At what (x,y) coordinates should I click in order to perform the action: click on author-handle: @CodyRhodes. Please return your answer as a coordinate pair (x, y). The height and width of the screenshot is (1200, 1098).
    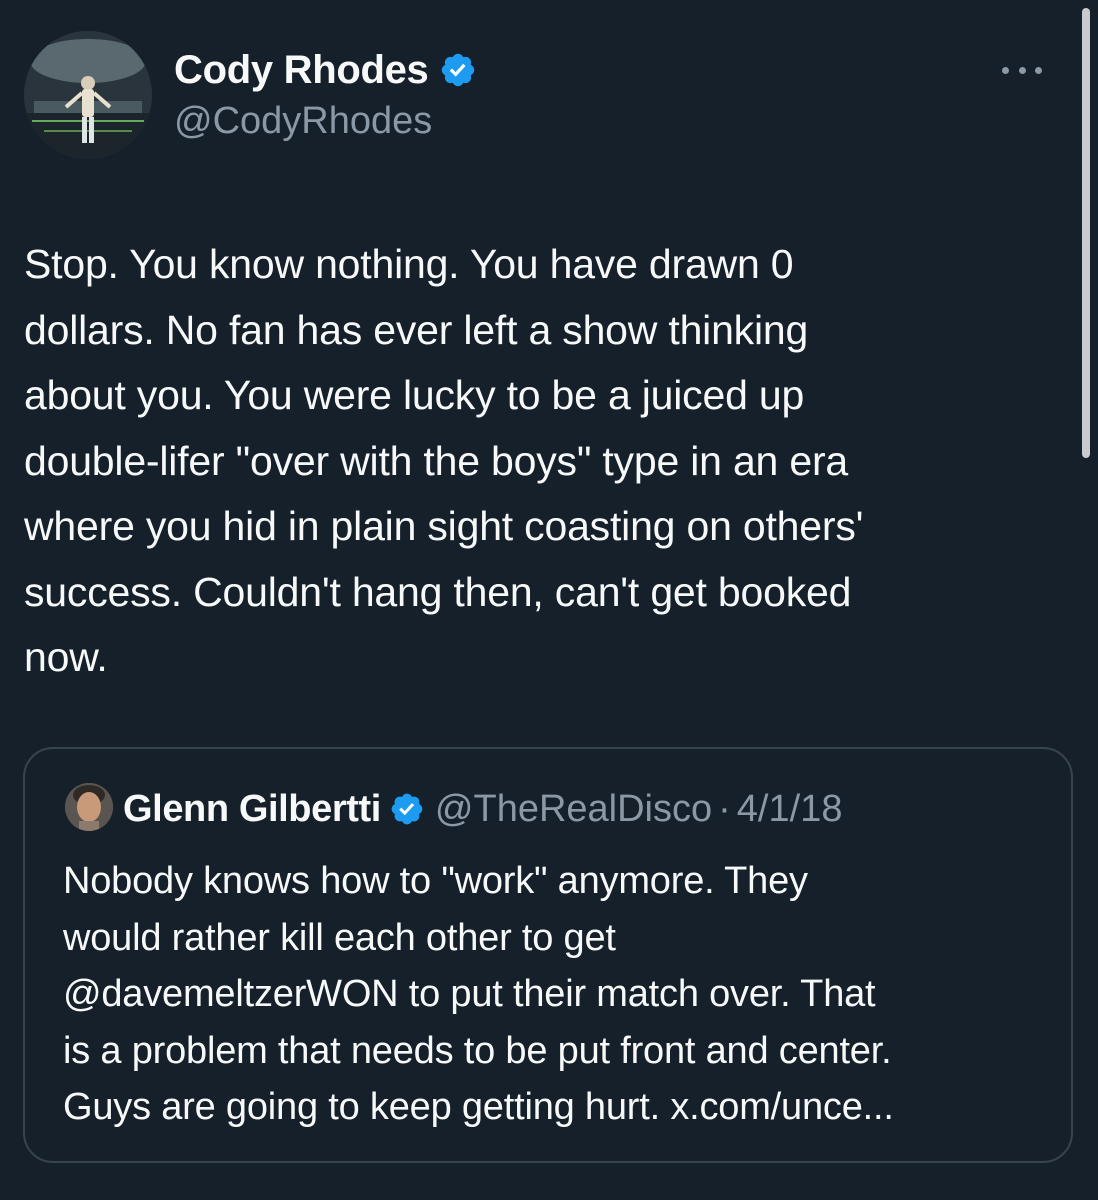
    Looking at the image, I should click on (303, 121).